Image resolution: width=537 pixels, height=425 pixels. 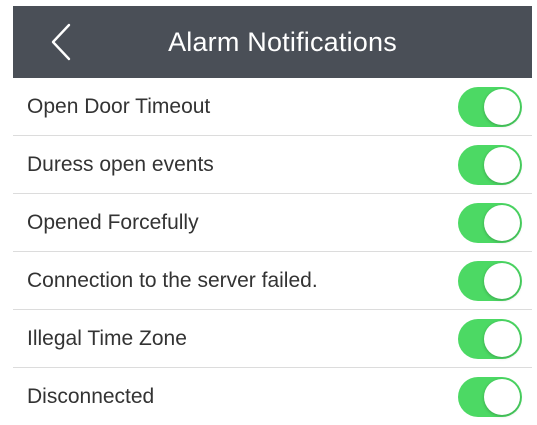 I want to click on setting-row-illegal-time-zone: Illegal Time Zone, so click(x=272, y=339).